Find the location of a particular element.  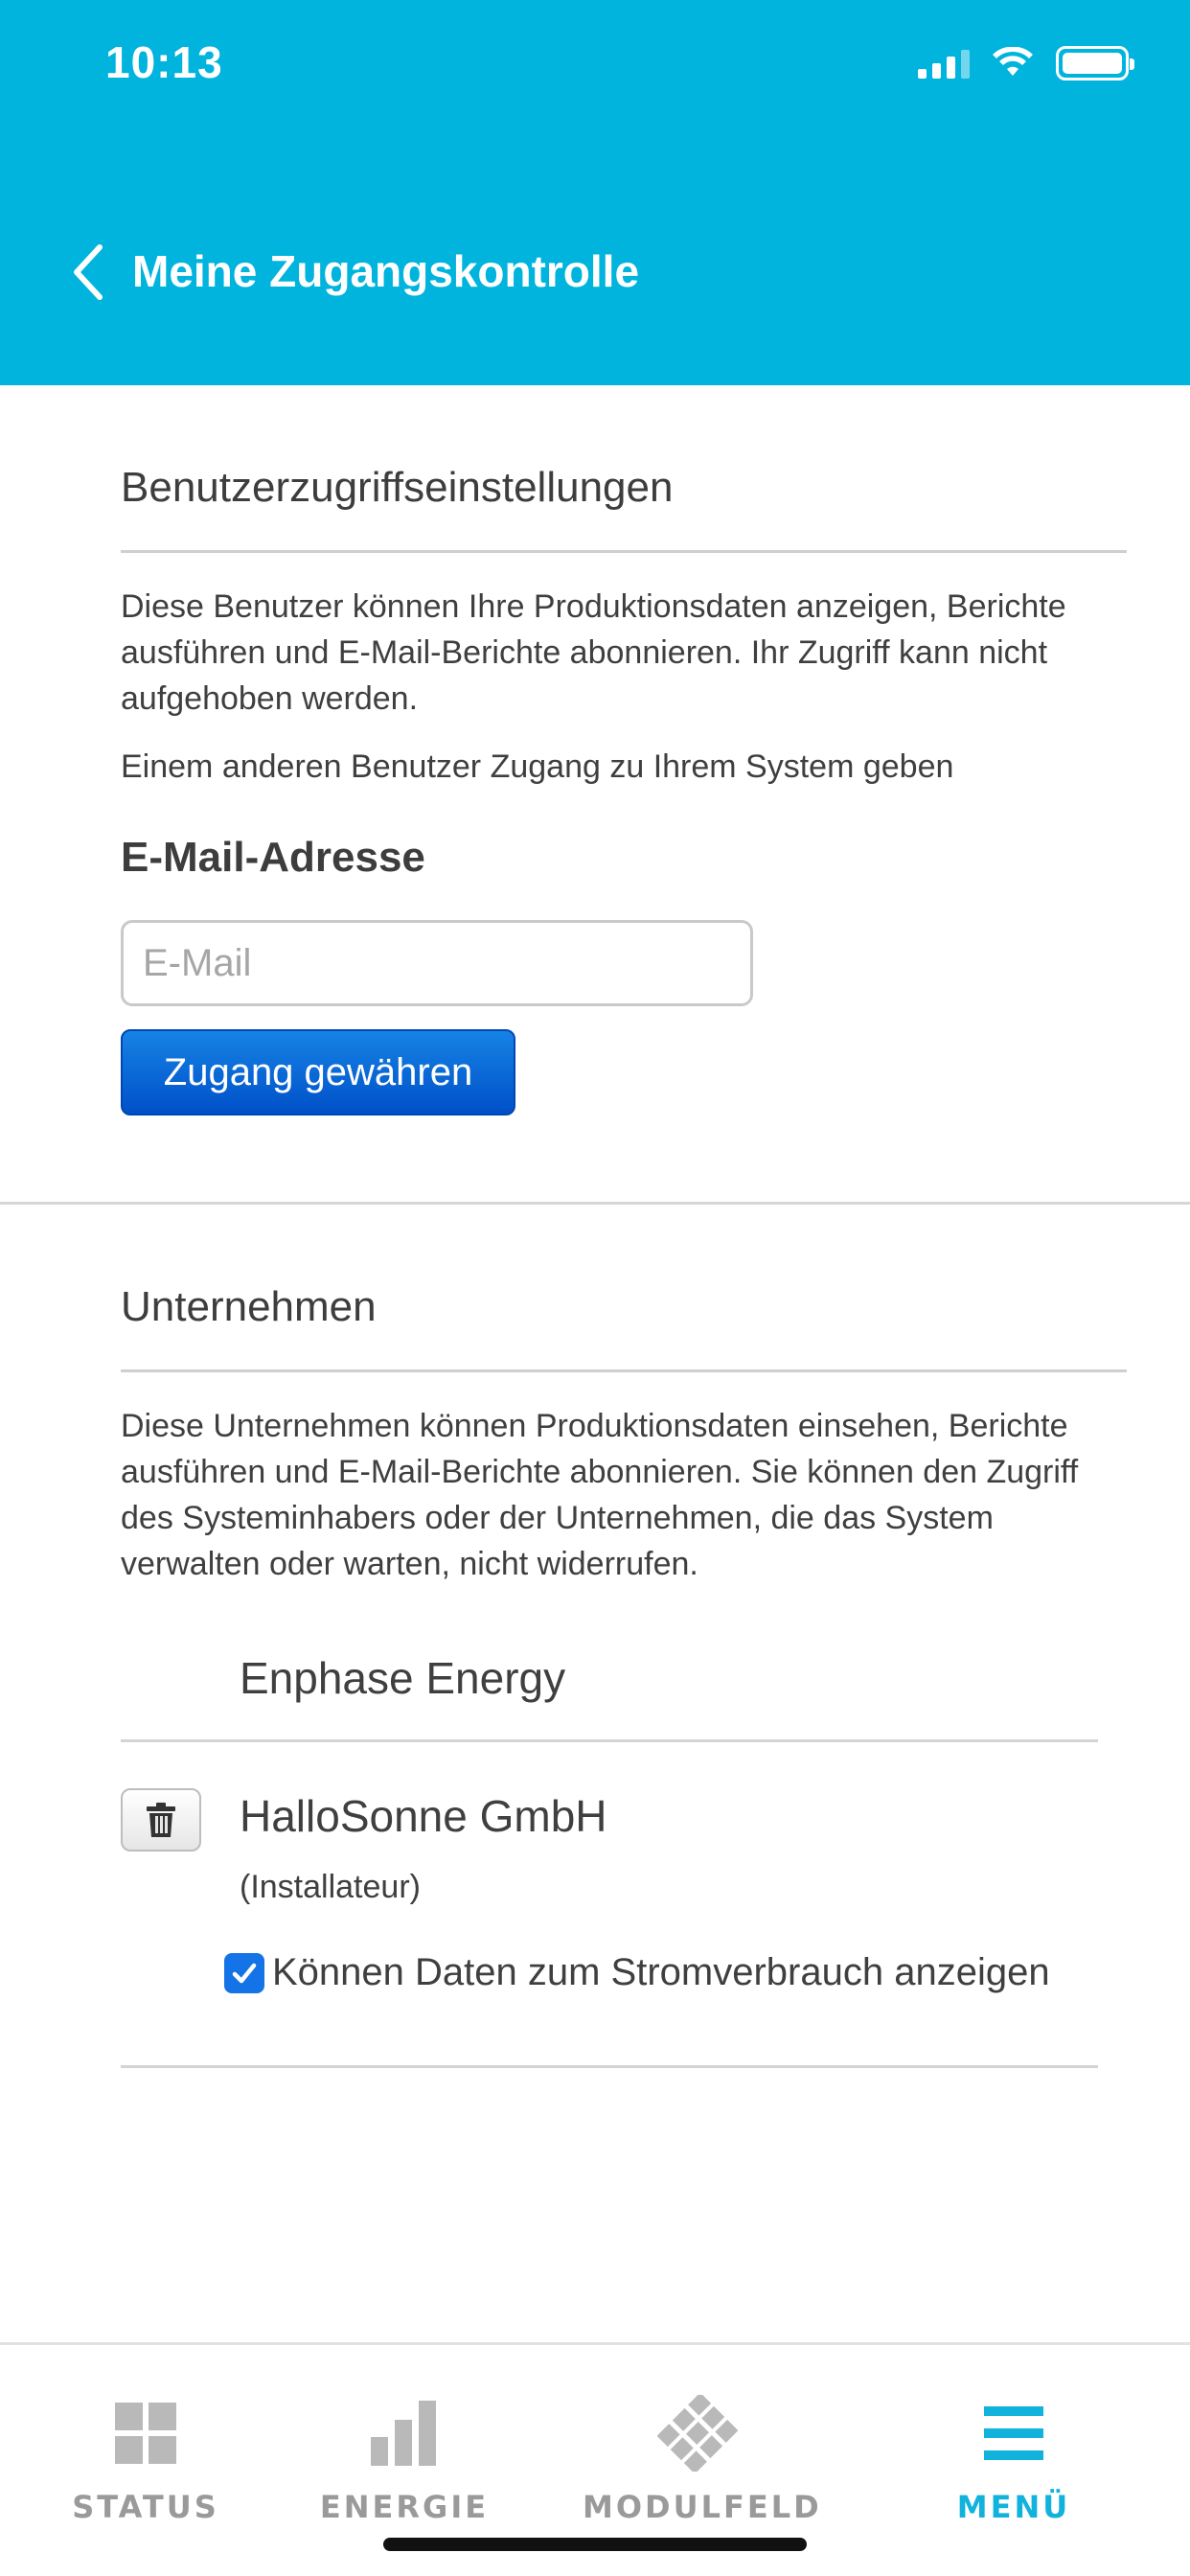

company-name: HalloSonne GmbH is located at coordinates (424, 1816).